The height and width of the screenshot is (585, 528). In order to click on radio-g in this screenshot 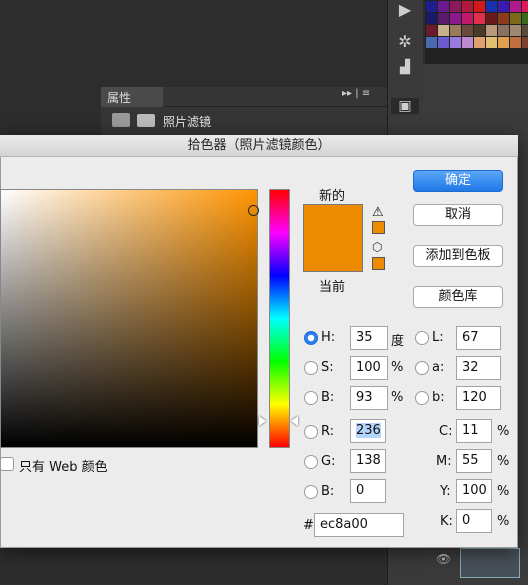, I will do `click(311, 462)`.